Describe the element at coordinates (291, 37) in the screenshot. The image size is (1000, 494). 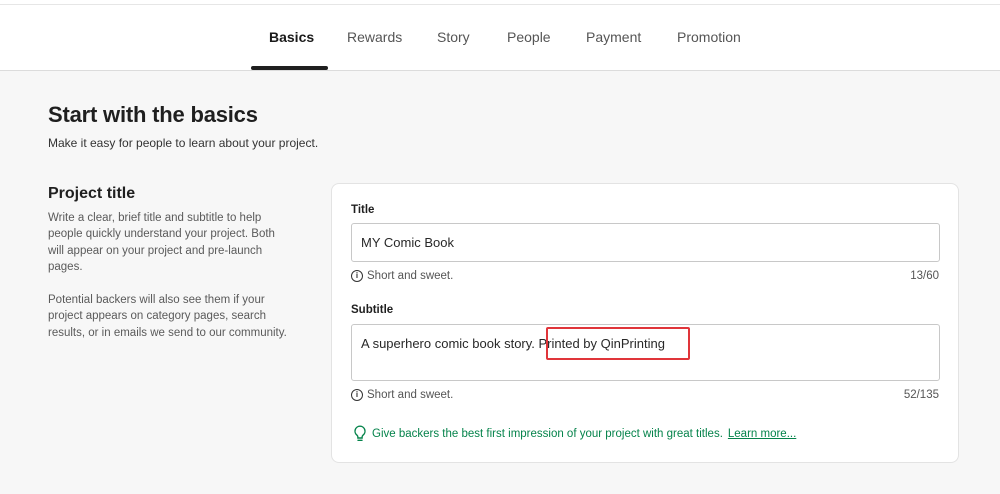
I see `tab-basics: Basics` at that location.